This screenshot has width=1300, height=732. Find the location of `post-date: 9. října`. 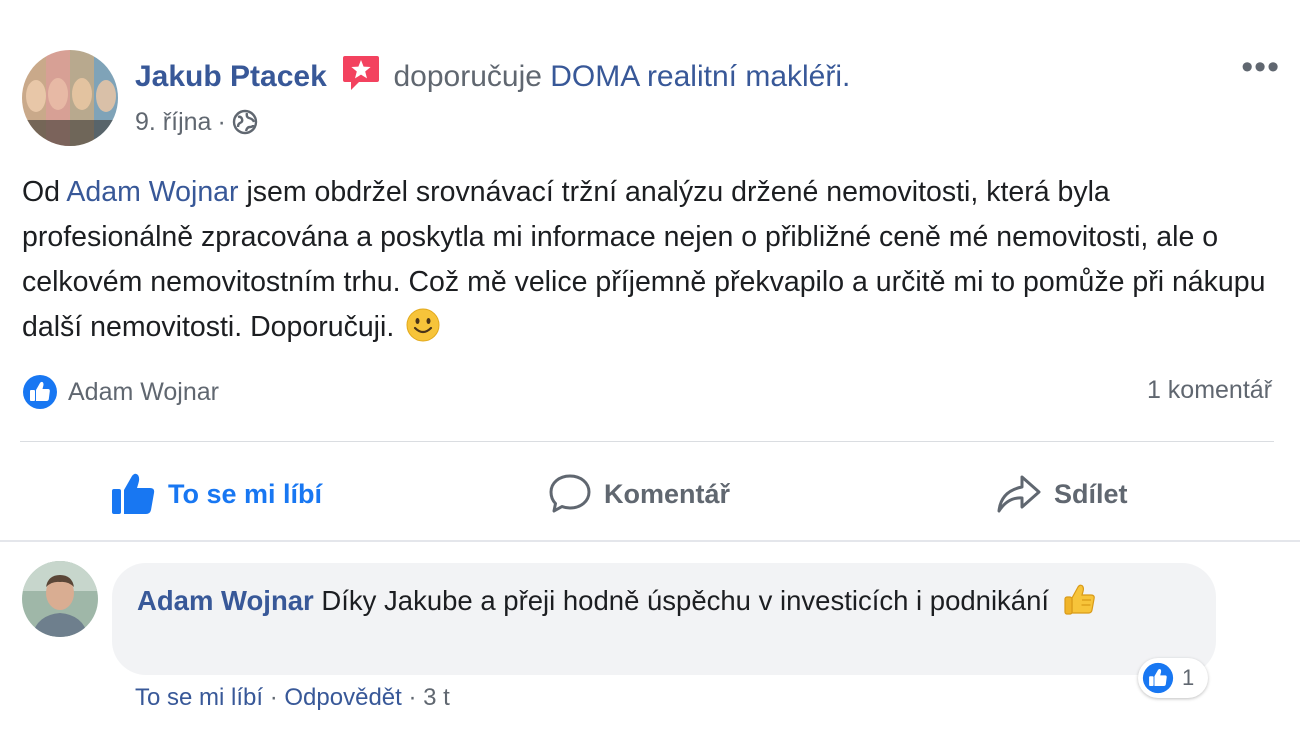

post-date: 9. října is located at coordinates (173, 122).